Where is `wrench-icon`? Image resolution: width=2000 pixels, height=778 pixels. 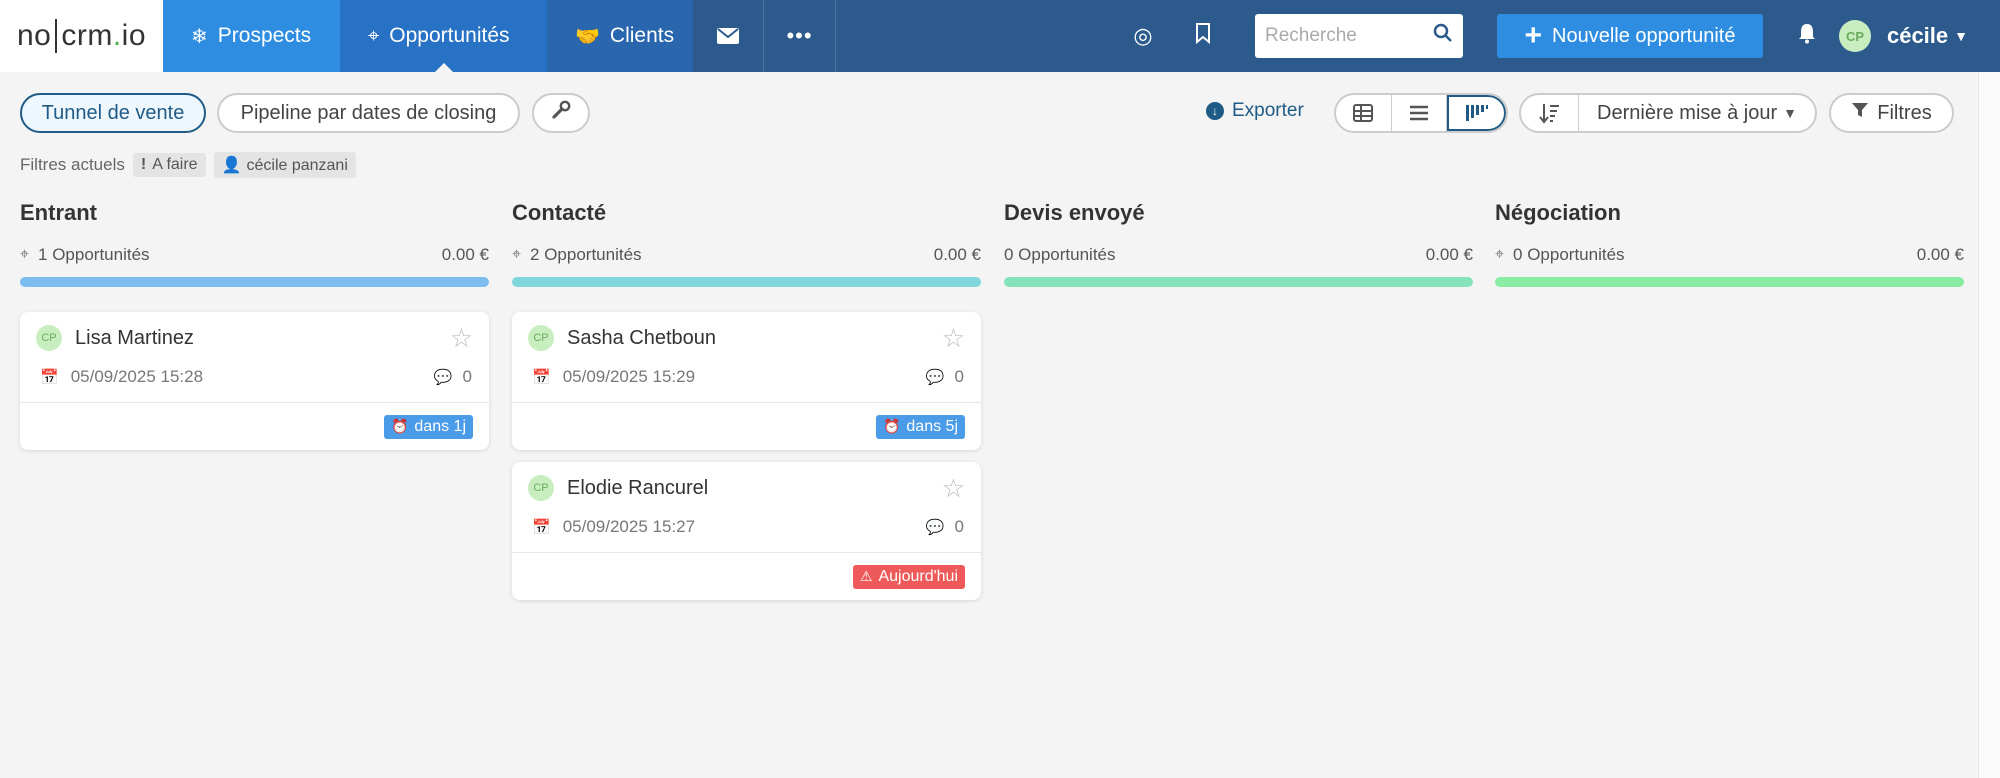
wrench-icon is located at coordinates (561, 113).